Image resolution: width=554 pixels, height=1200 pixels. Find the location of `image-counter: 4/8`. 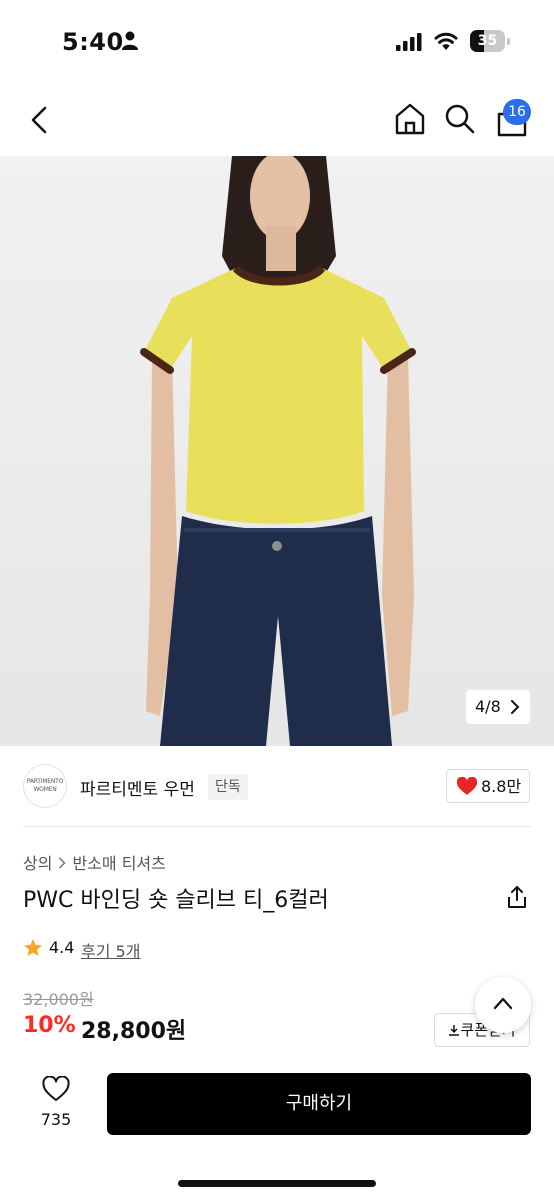

image-counter: 4/8 is located at coordinates (498, 707).